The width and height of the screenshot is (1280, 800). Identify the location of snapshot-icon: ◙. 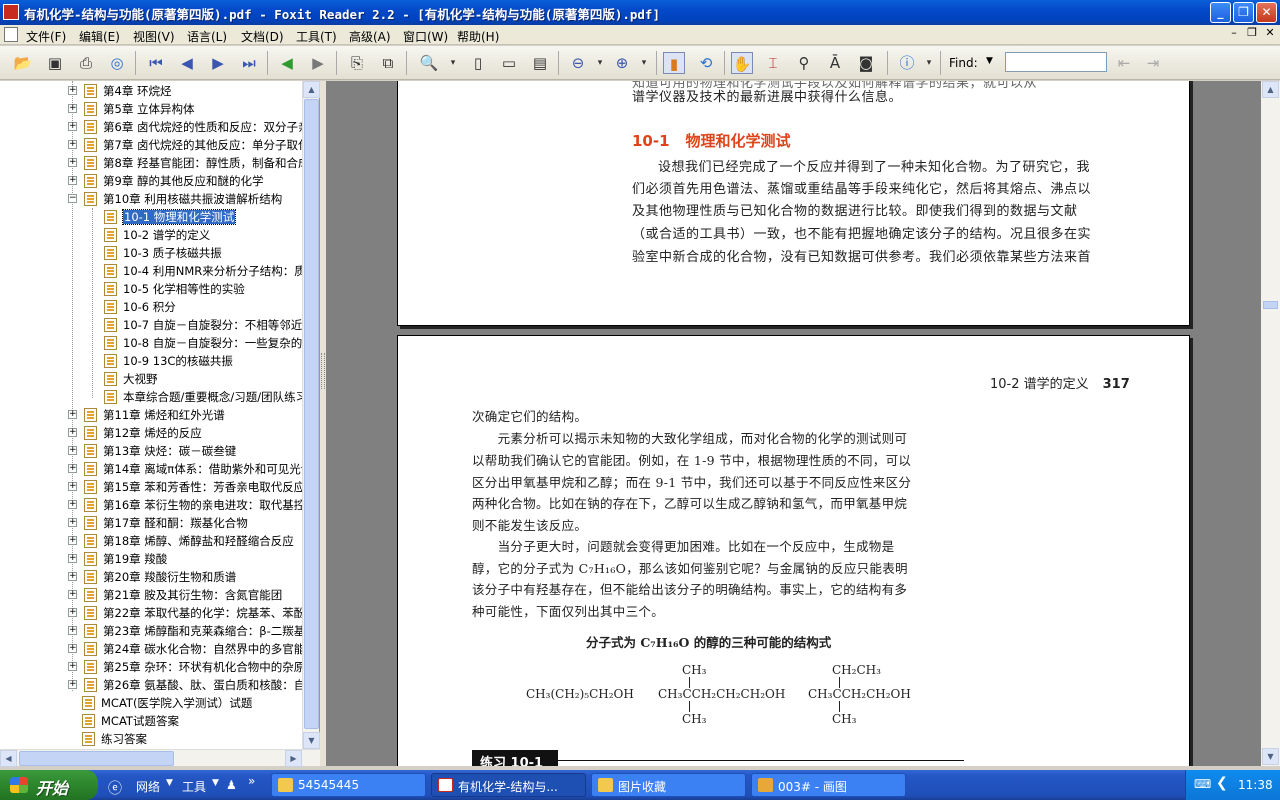
(866, 63).